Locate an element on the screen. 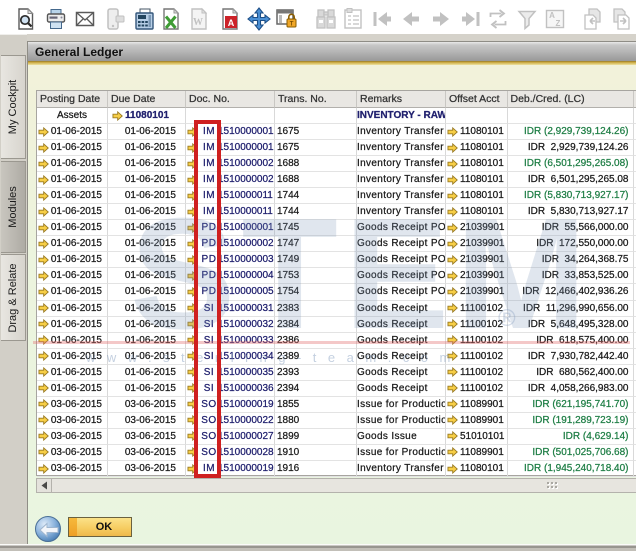 This screenshot has width=636, height=551. svg-text: Z is located at coordinates (558, 23).